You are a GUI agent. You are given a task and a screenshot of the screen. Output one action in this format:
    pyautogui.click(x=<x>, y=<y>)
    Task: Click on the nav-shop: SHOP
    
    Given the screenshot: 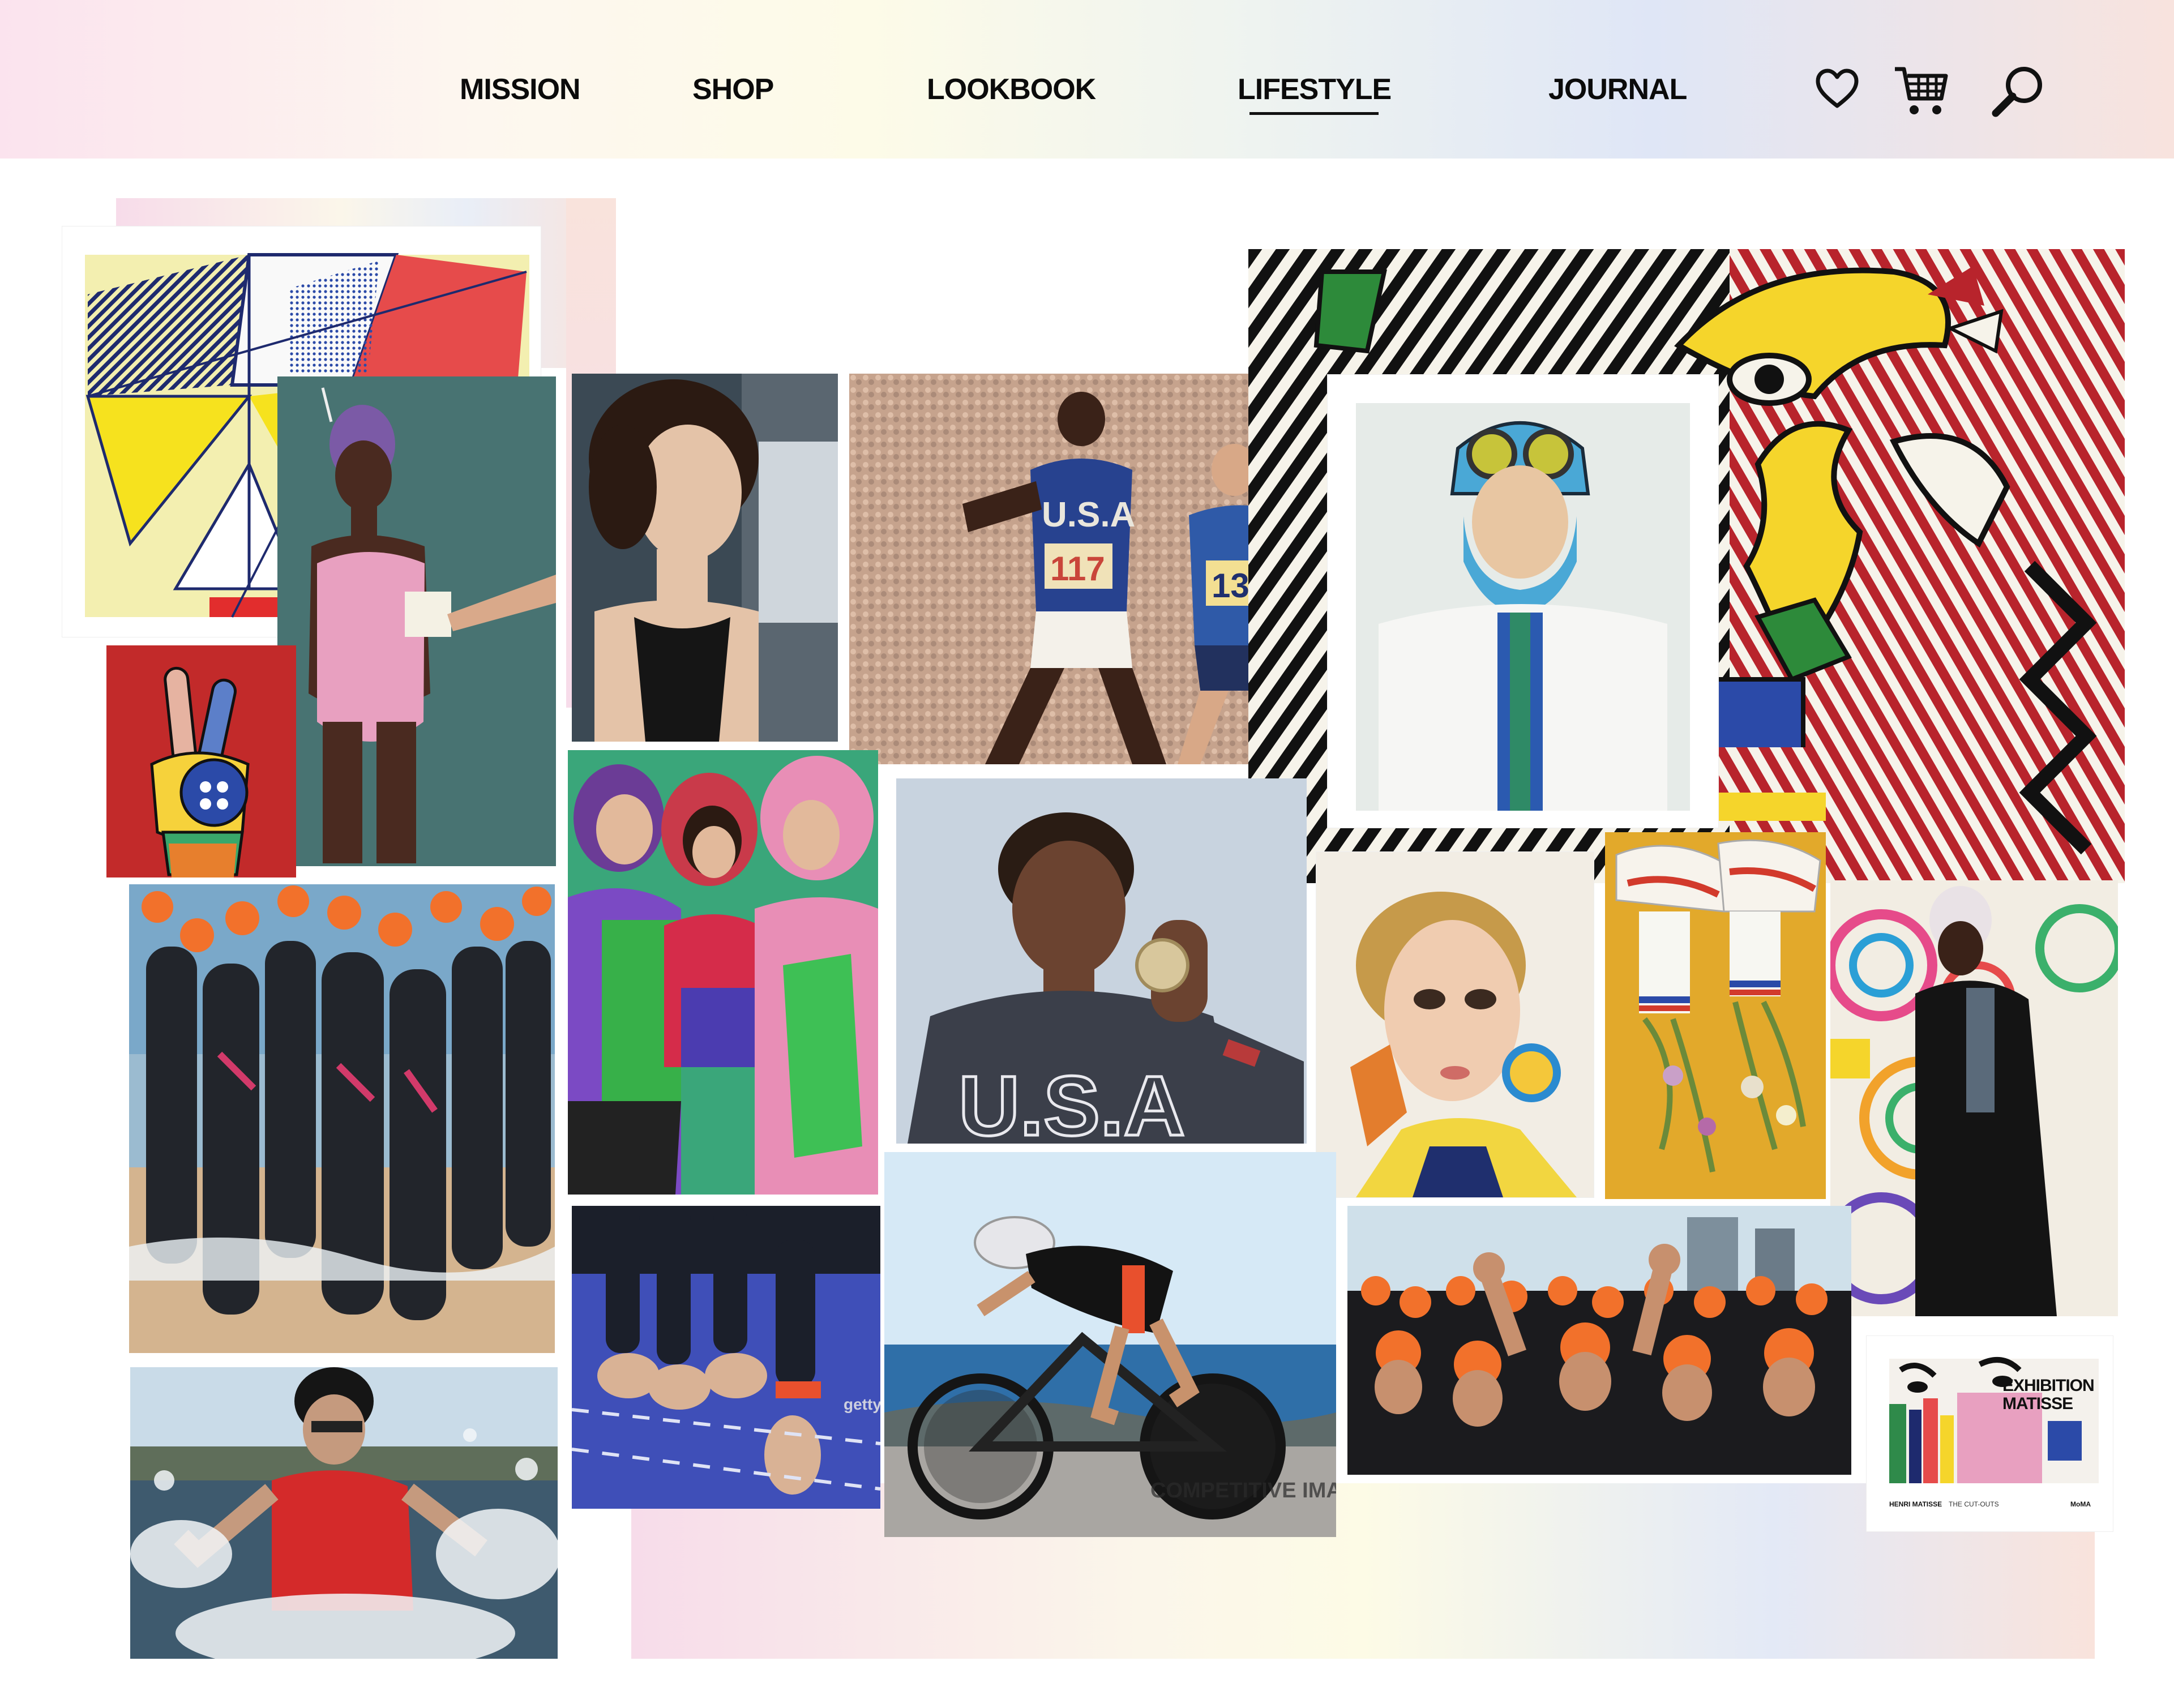 What is the action you would take?
    pyautogui.click(x=733, y=89)
    